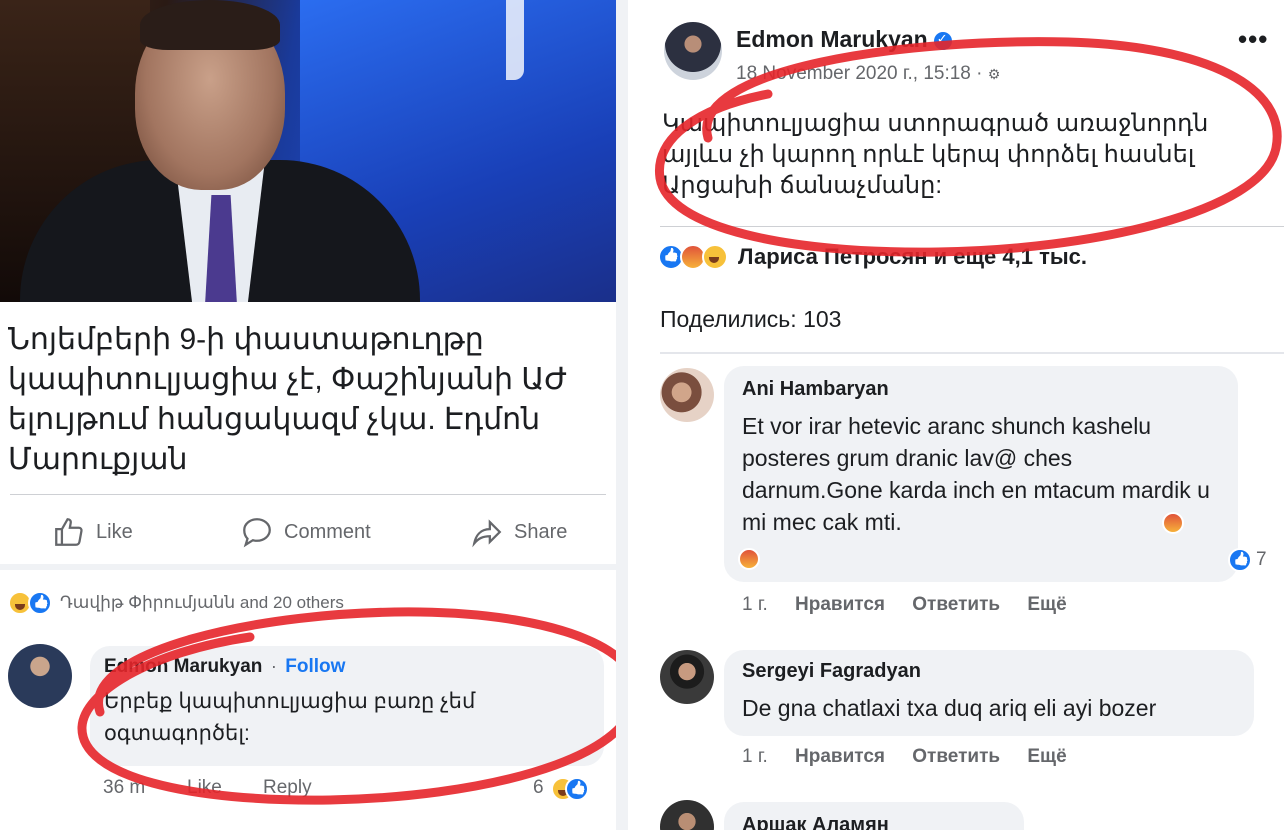 The width and height of the screenshot is (1284, 830). Describe the element at coordinates (538, 787) in the screenshot. I see `comment-reaction-count: 6` at that location.